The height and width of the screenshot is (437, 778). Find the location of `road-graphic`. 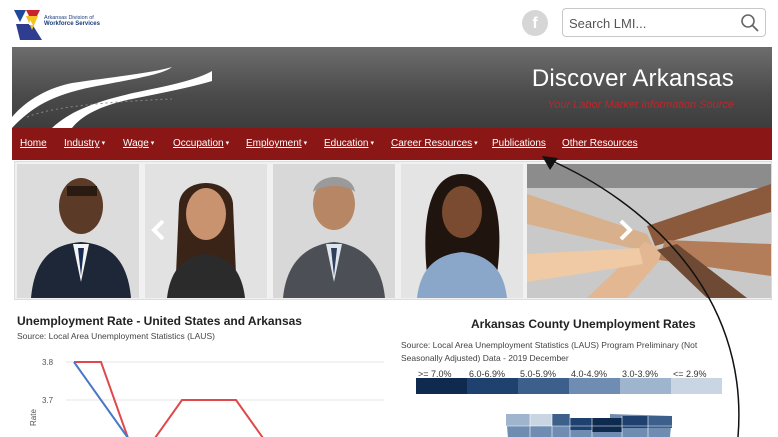

road-graphic is located at coordinates (112, 97).